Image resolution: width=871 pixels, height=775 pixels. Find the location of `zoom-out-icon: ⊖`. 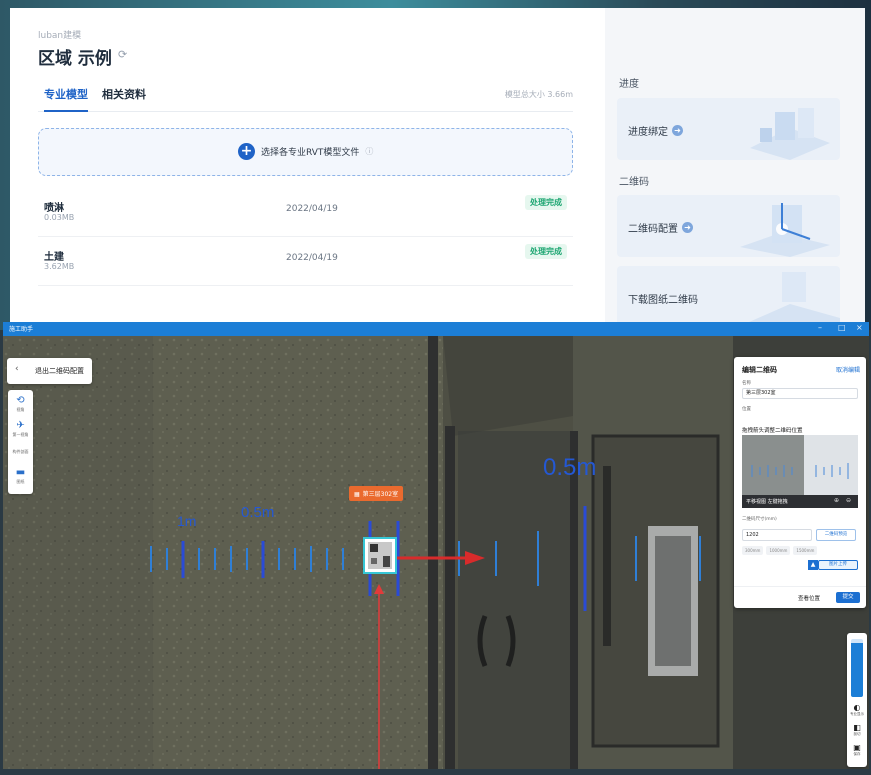

zoom-out-icon: ⊖ is located at coordinates (848, 500).